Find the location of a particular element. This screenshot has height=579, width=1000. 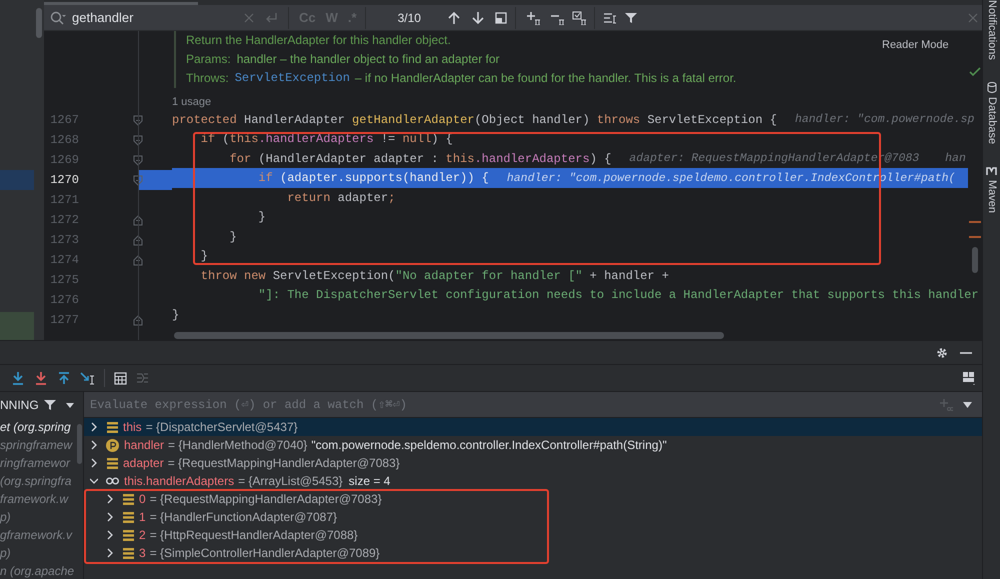

up-arrow-icon is located at coordinates (453, 17).